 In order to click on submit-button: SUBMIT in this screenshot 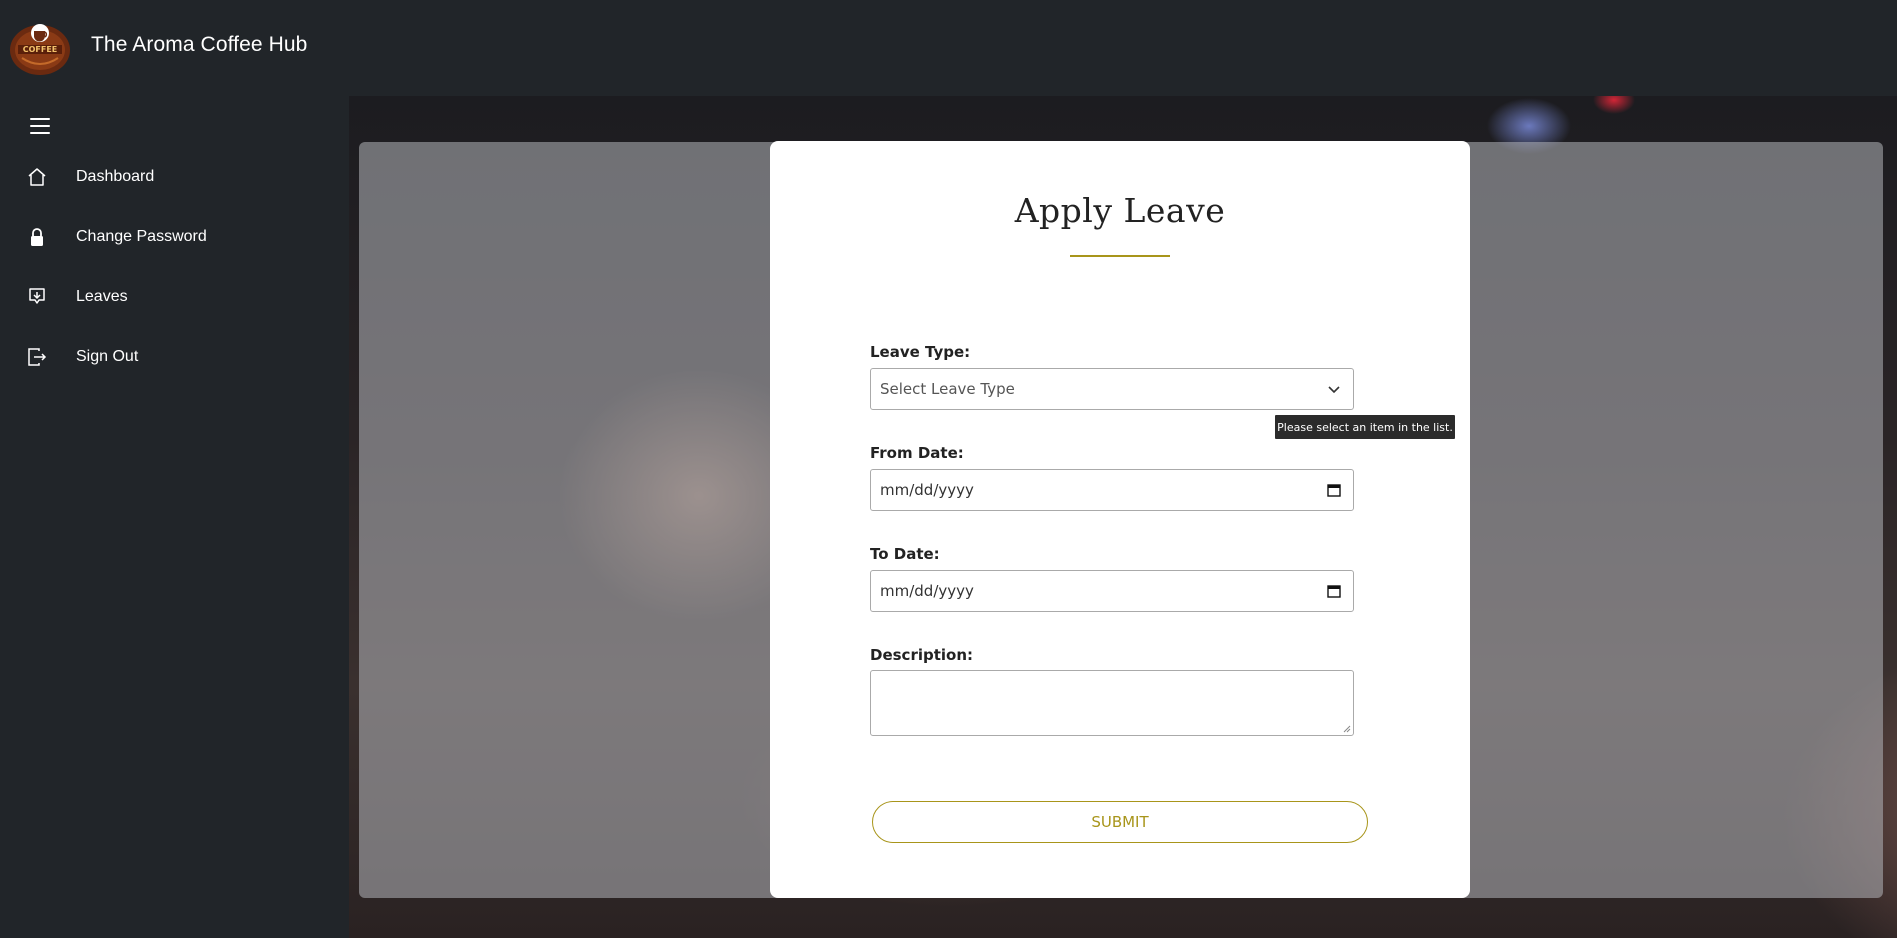, I will do `click(1120, 822)`.